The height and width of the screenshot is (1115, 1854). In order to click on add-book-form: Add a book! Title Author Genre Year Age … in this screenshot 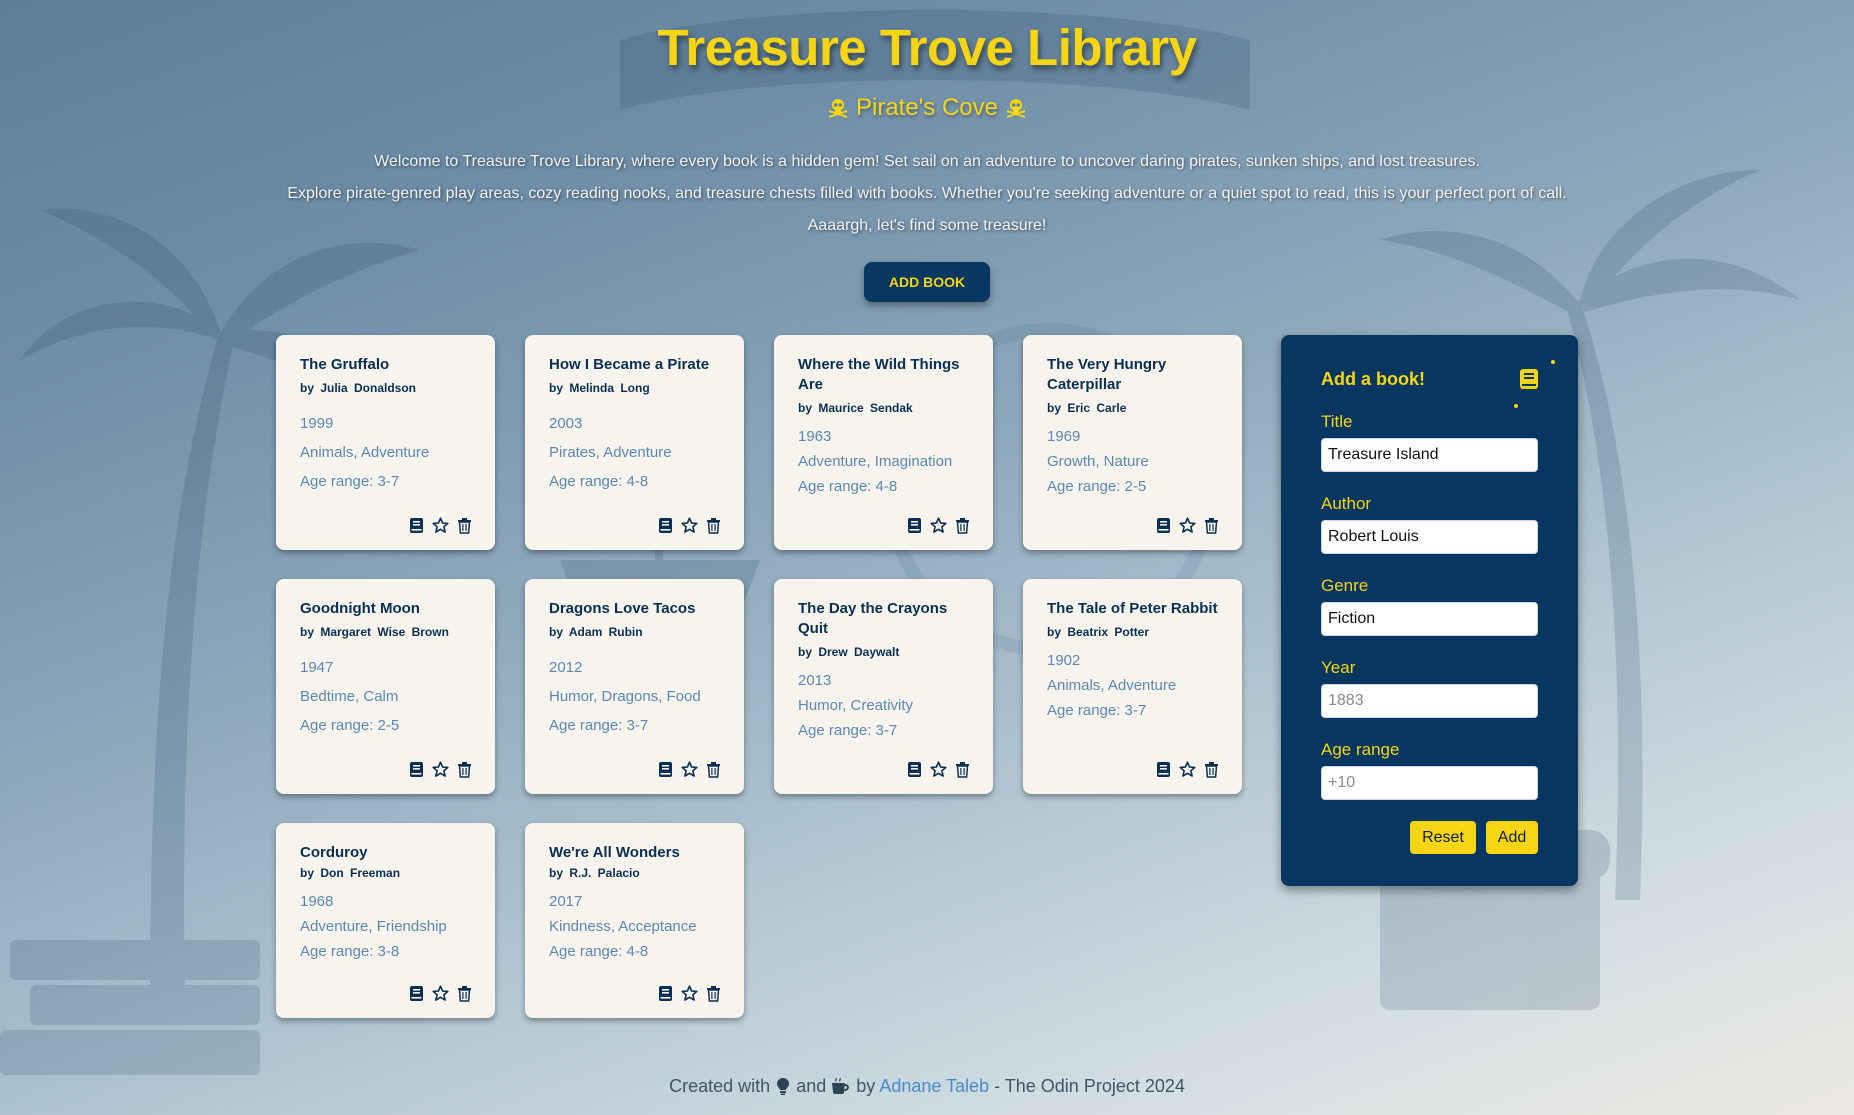, I will do `click(1429, 610)`.